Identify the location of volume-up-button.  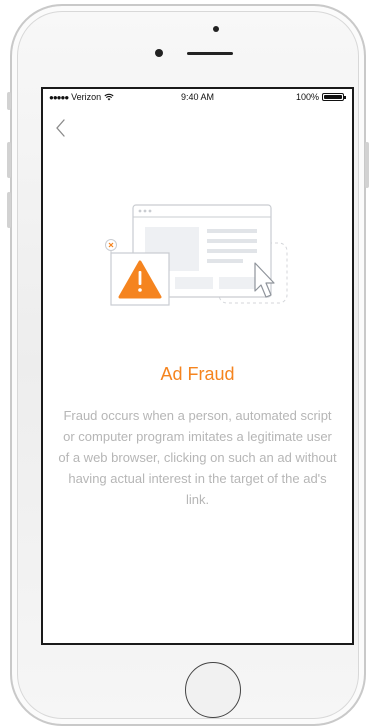
(9, 160).